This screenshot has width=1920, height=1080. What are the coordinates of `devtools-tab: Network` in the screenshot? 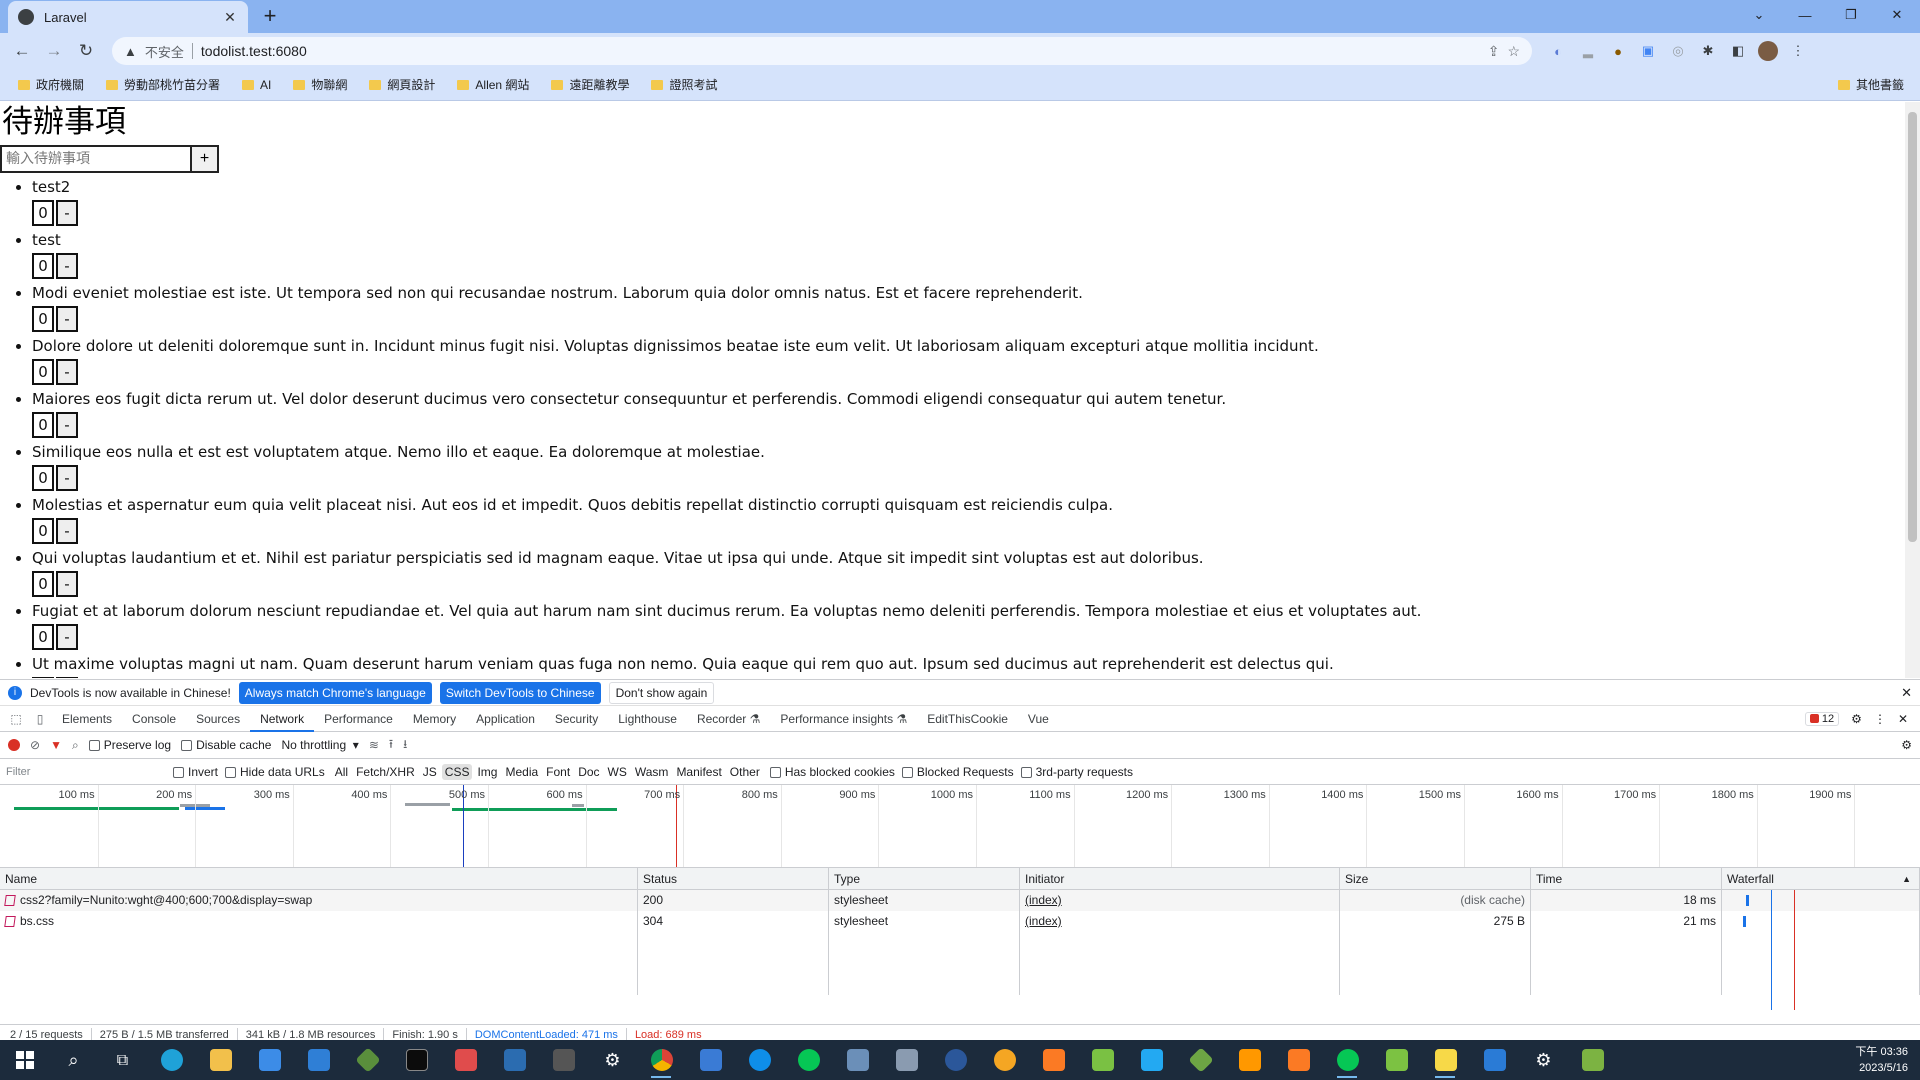 It's located at (282, 719).